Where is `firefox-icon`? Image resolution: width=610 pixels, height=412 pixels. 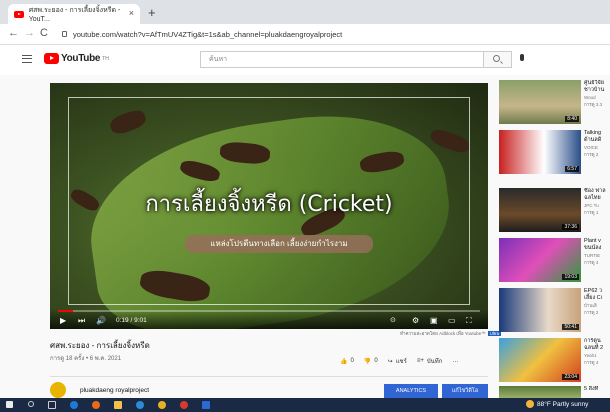 firefox-icon is located at coordinates (96, 405).